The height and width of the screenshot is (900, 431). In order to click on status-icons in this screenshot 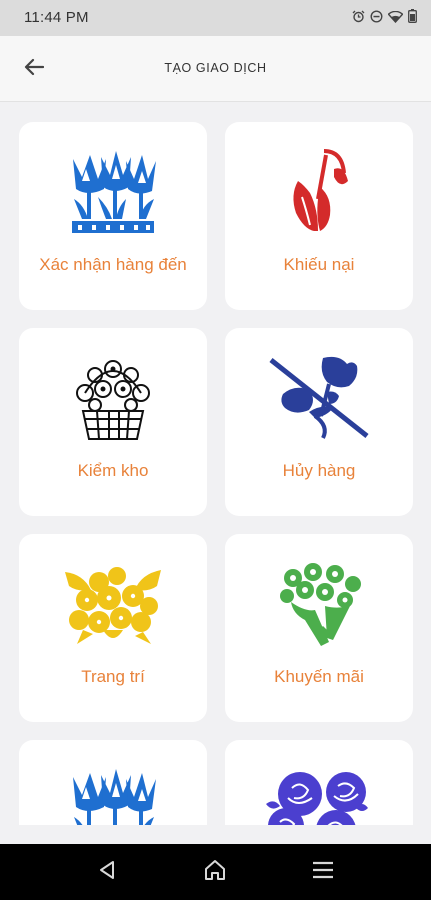, I will do `click(384, 18)`.